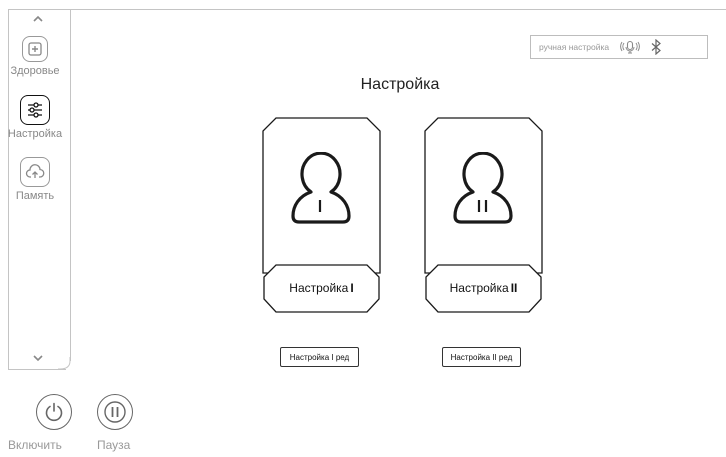 This screenshot has width=726, height=457. What do you see at coordinates (64, 363) in the screenshot?
I see `sidebar-corner` at bounding box center [64, 363].